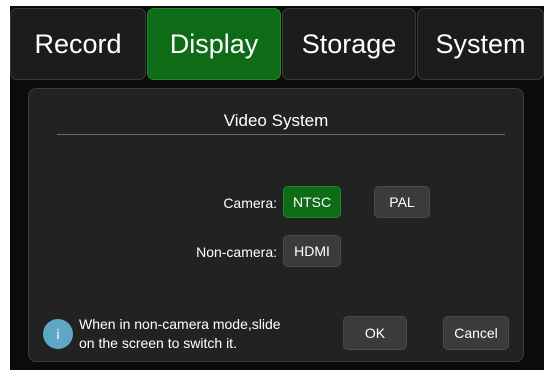 The width and height of the screenshot is (548, 372). Describe the element at coordinates (476, 333) in the screenshot. I see `cancel-button: Cancel` at that location.